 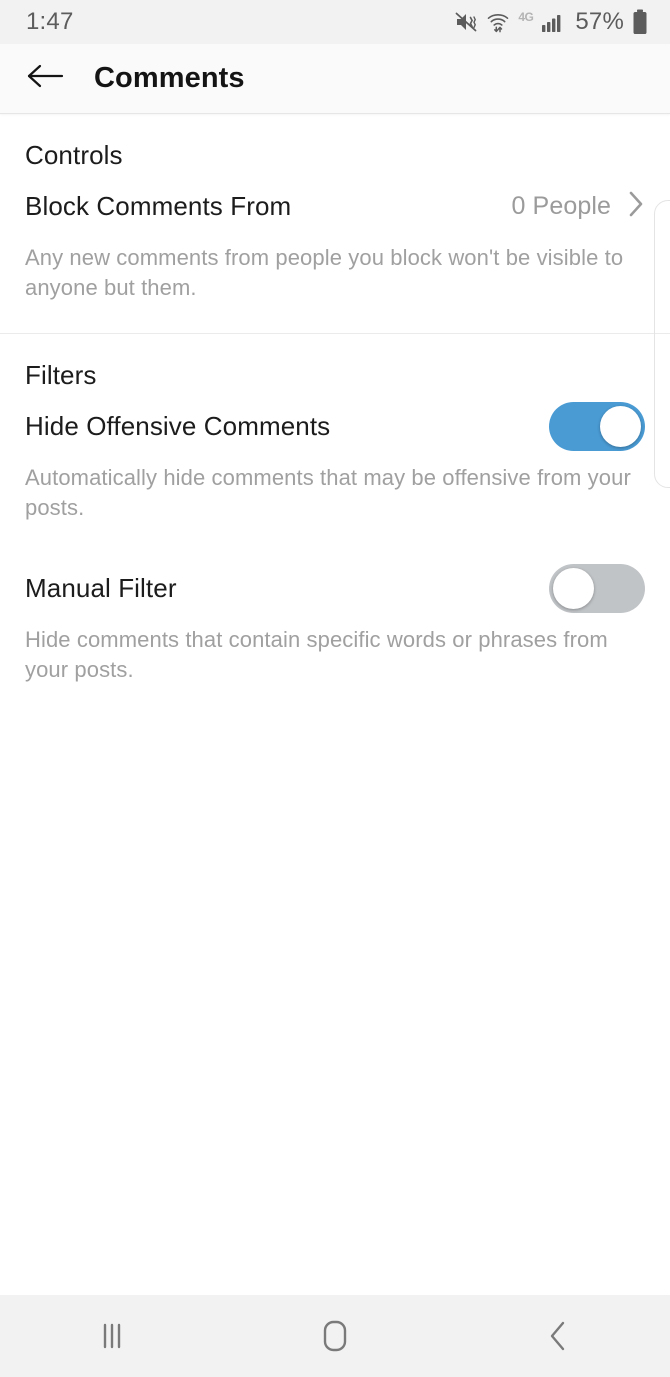 What do you see at coordinates (50, 21) in the screenshot?
I see `status-bar-clock: 1:47` at bounding box center [50, 21].